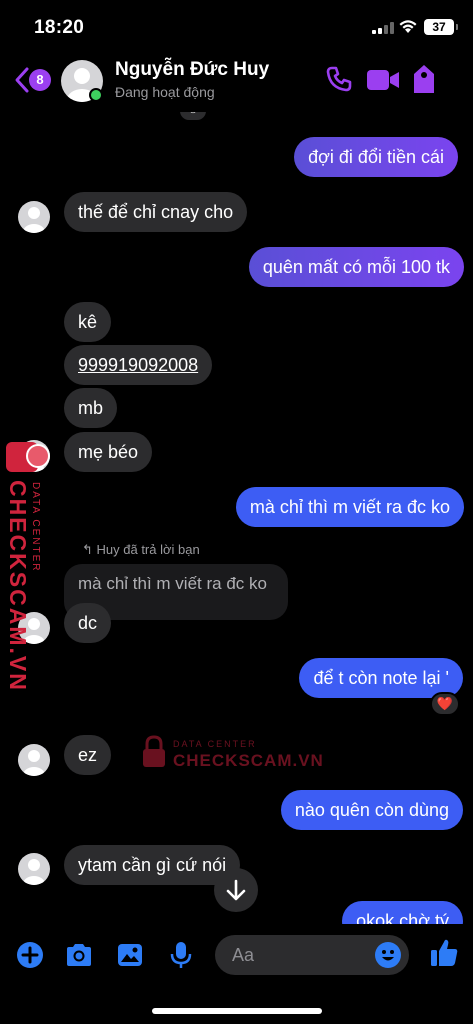 This screenshot has width=473, height=1024. I want to click on home-indicator, so click(237, 1011).